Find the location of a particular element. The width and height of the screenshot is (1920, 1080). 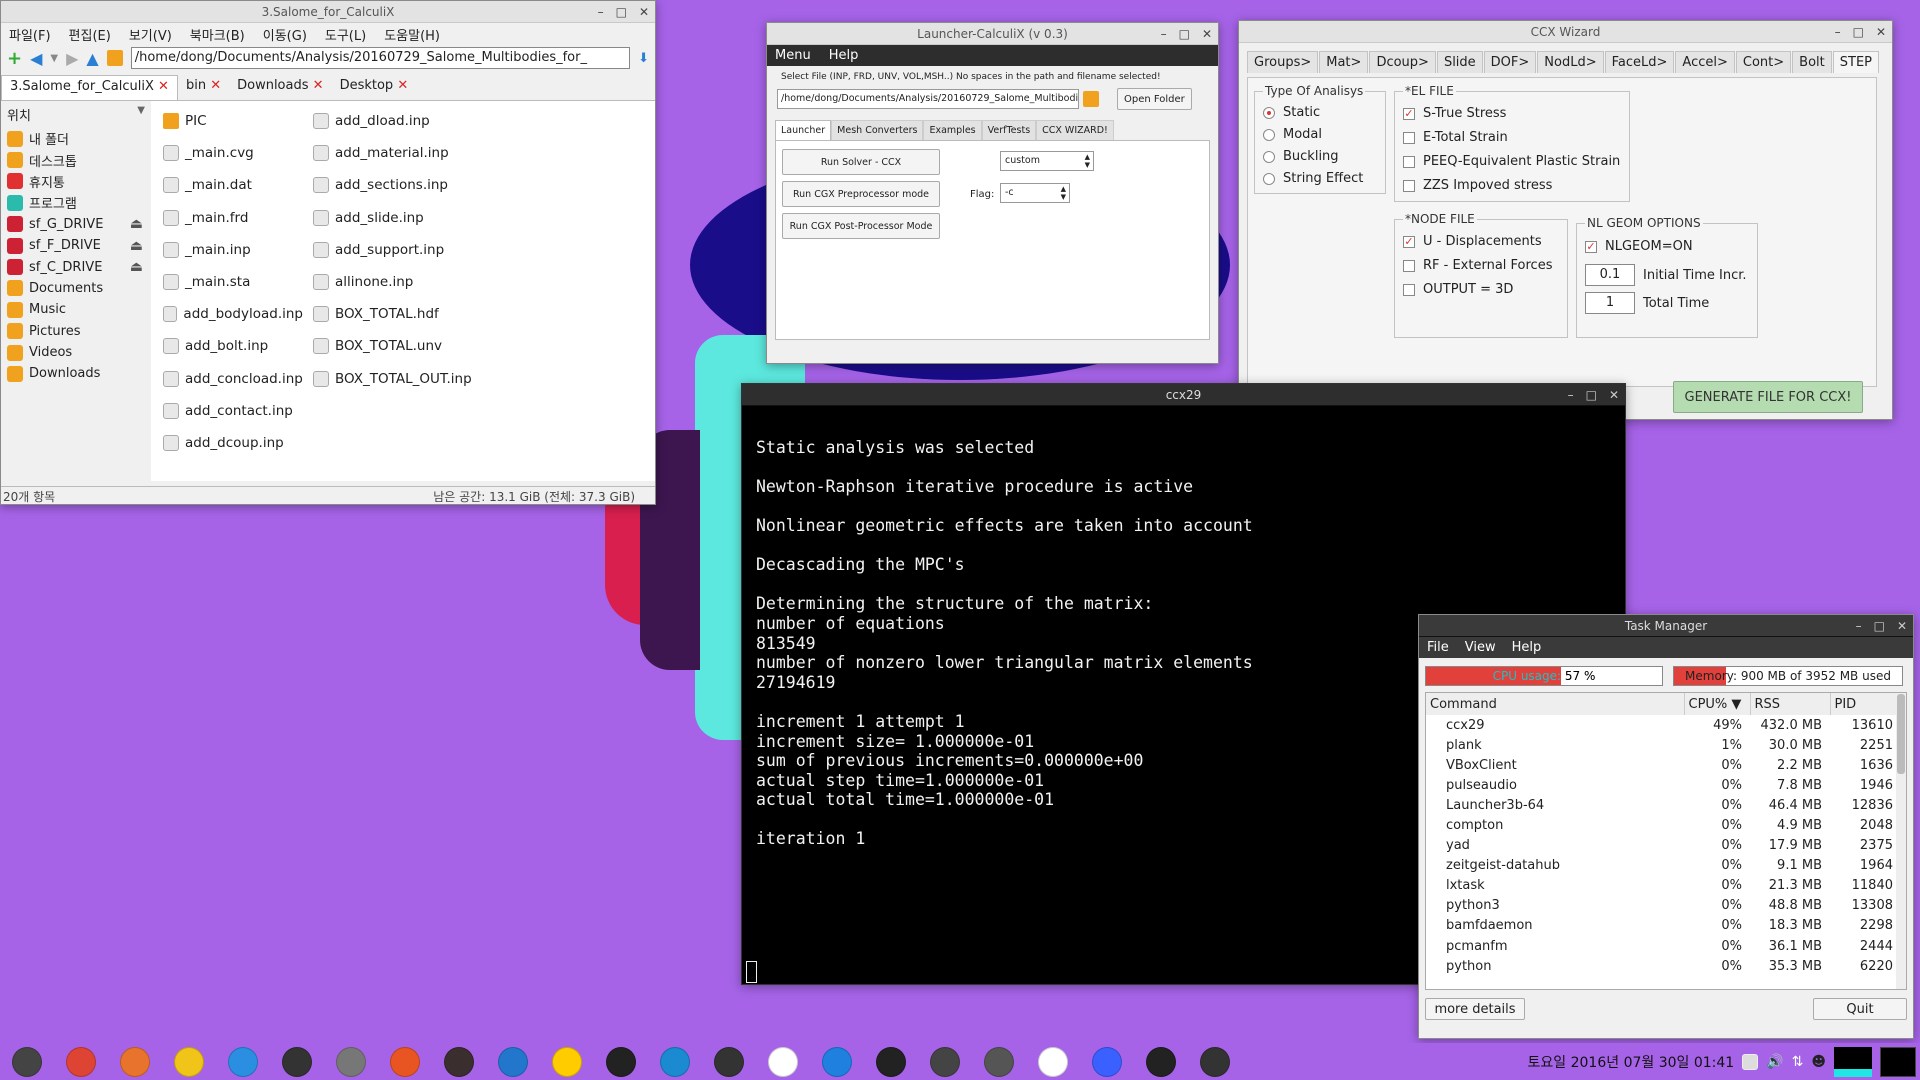

tab-mesh-converters: Mesh Converters is located at coordinates (877, 130).